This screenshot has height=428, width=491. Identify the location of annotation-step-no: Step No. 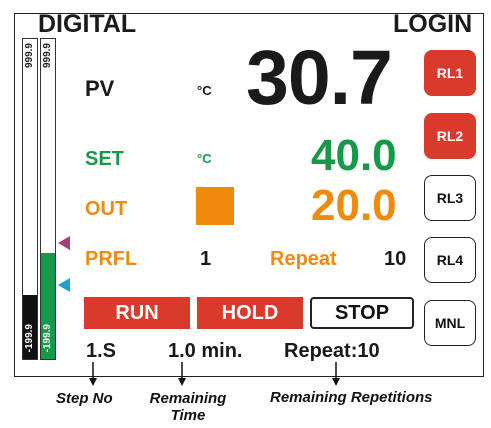
(84, 398).